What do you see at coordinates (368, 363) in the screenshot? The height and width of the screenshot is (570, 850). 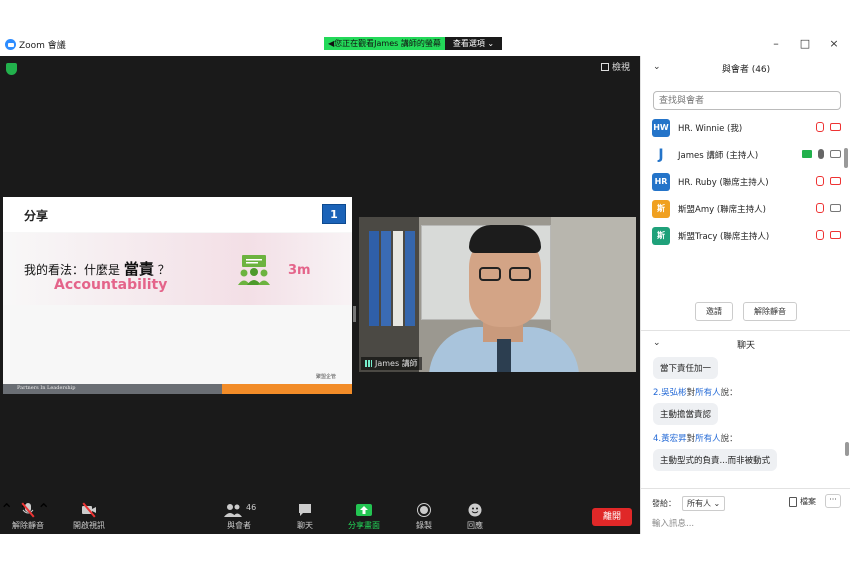 I see `signal-icon` at bounding box center [368, 363].